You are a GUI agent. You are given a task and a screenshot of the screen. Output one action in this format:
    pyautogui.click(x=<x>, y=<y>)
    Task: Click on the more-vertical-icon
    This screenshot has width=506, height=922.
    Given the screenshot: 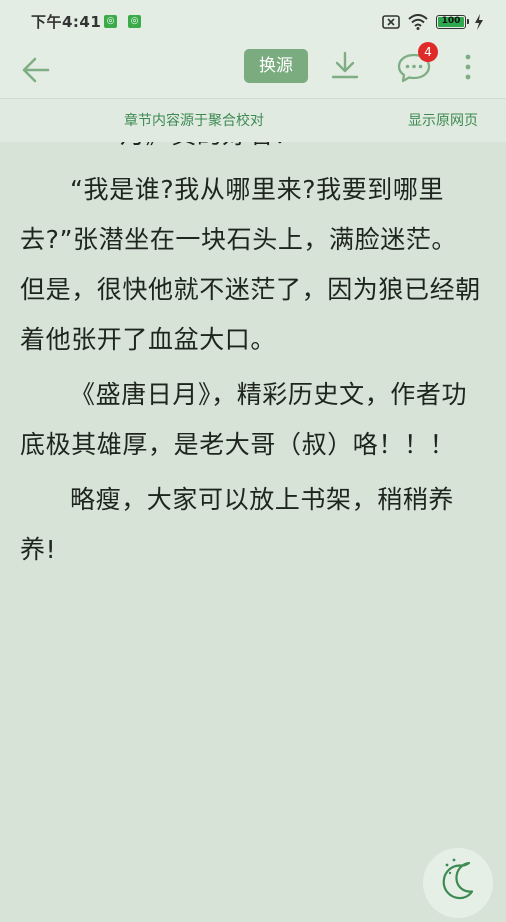 What is the action you would take?
    pyautogui.click(x=468, y=67)
    